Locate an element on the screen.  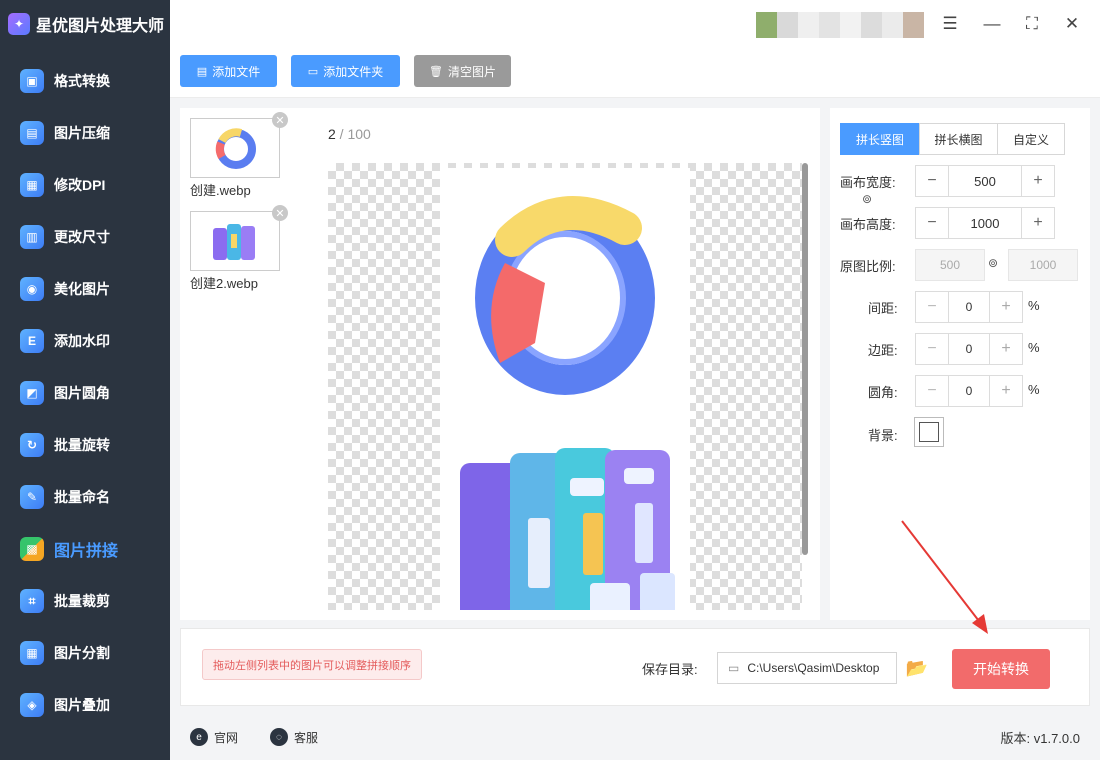
chat-icon: ◌ is located at coordinates (279, 737).